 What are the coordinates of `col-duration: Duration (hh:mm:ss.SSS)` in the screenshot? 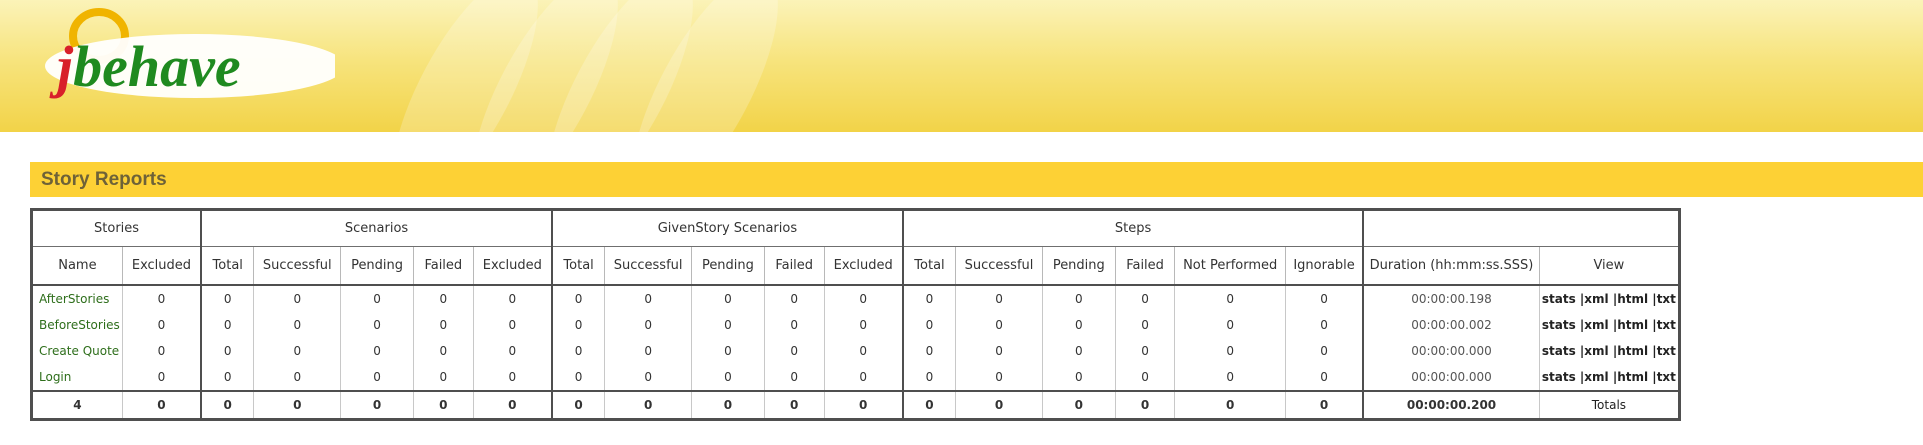 It's located at (1451, 266).